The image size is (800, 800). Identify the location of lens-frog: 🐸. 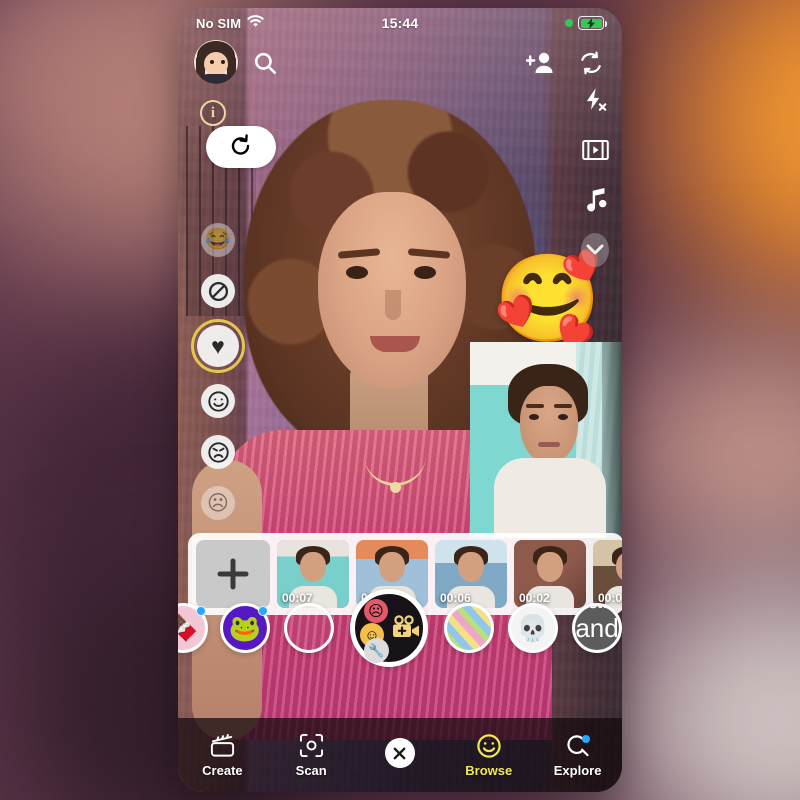
(245, 628).